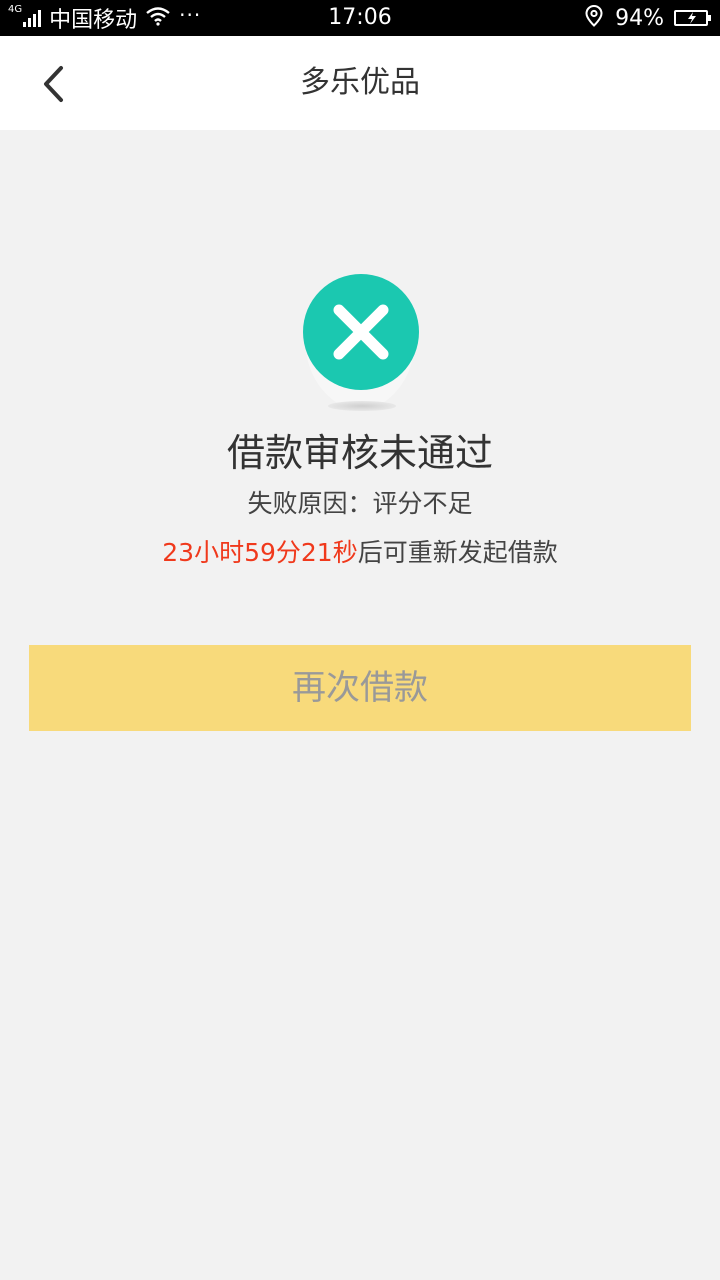 Image resolution: width=720 pixels, height=1280 pixels. Describe the element at coordinates (594, 17) in the screenshot. I see `location-icon` at that location.